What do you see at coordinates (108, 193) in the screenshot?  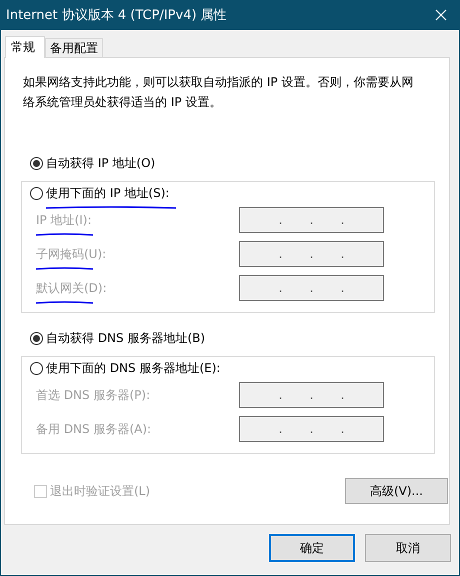 I see `radio-label: 使用下面的 IP 地址(S):` at bounding box center [108, 193].